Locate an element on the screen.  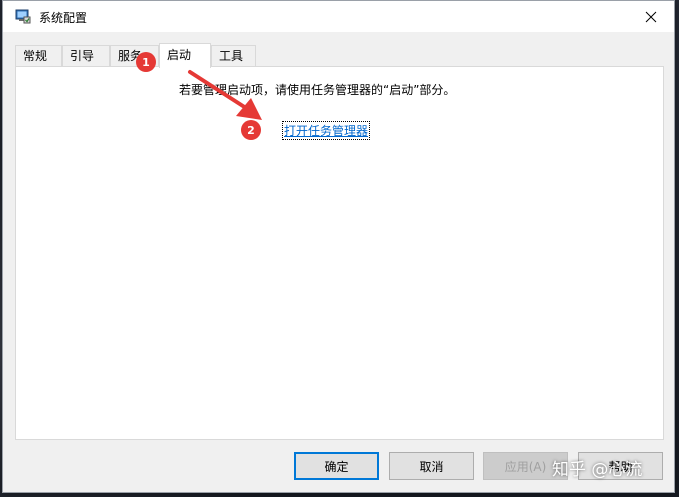
close-icon is located at coordinates (651, 16).